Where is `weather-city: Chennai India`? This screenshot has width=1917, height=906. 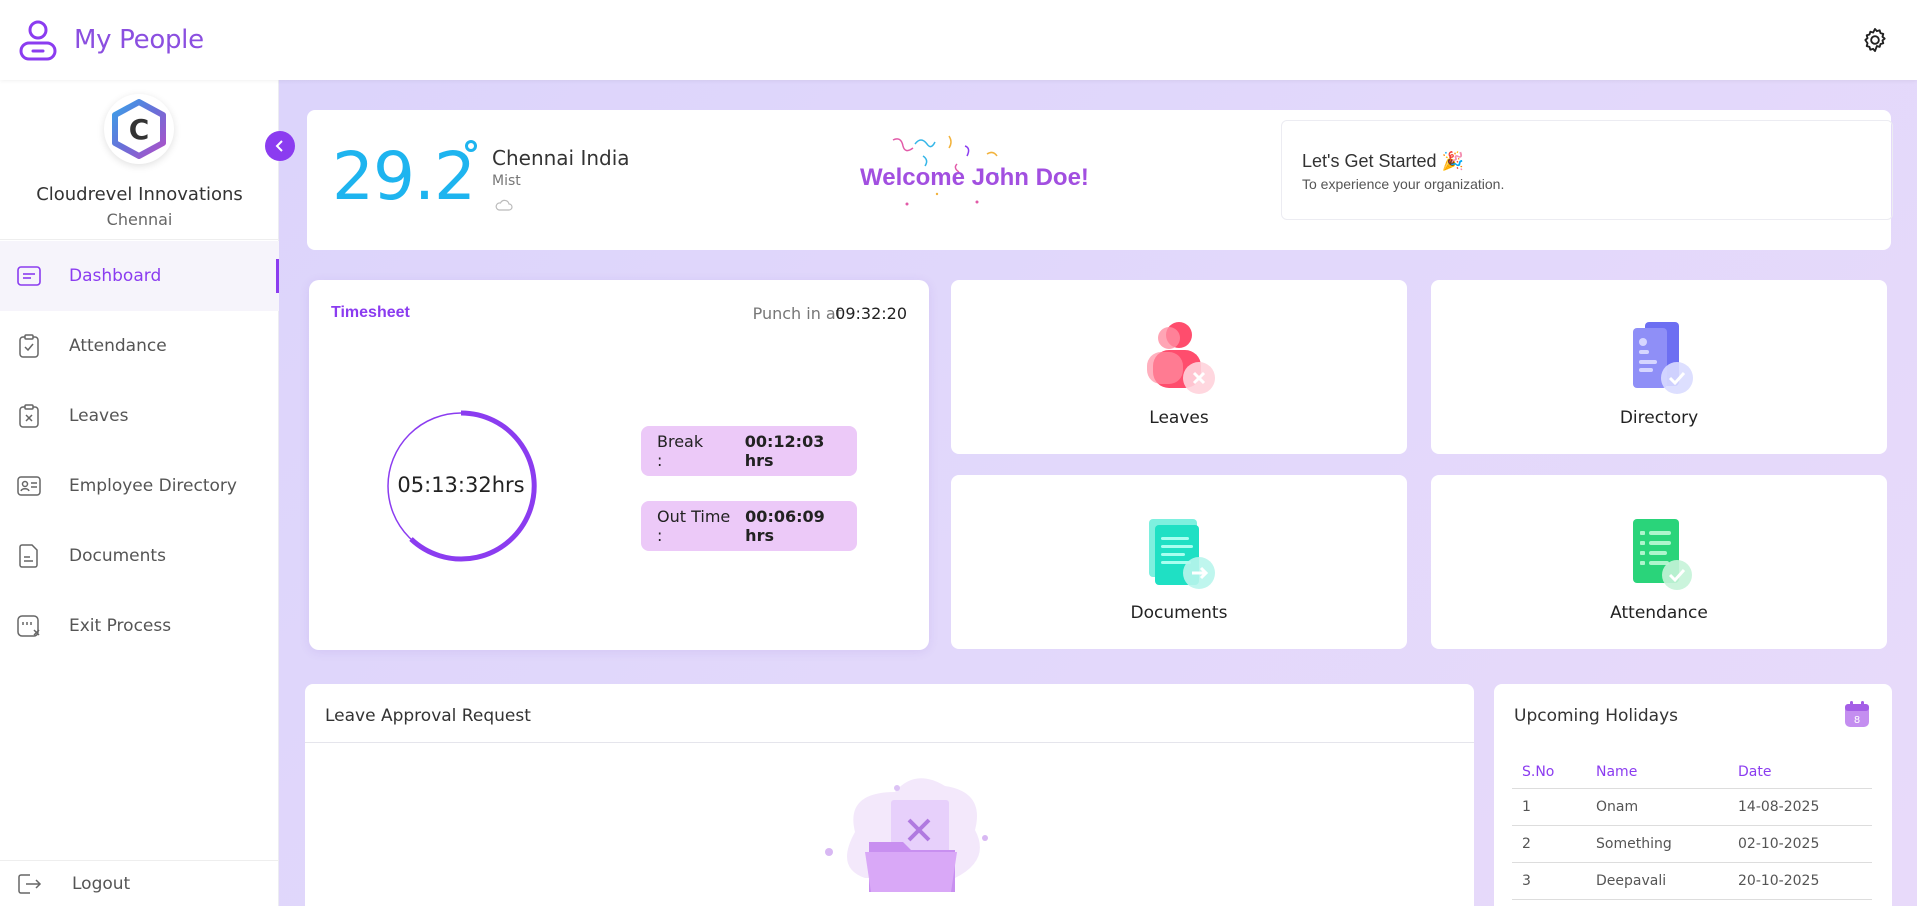
weather-city: Chennai India is located at coordinates (561, 158).